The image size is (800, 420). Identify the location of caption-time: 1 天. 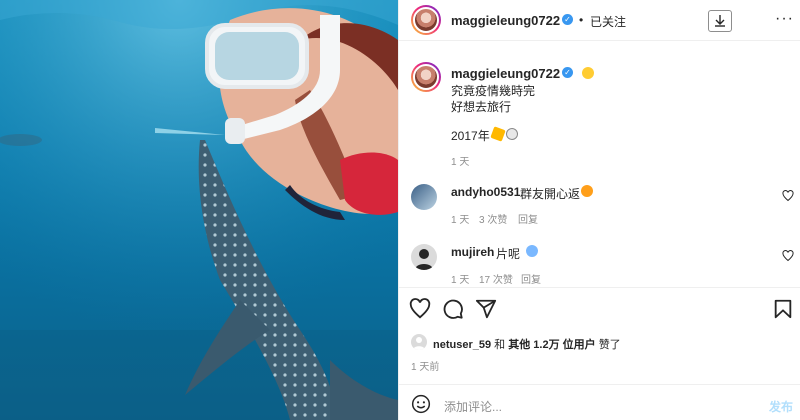
(460, 162).